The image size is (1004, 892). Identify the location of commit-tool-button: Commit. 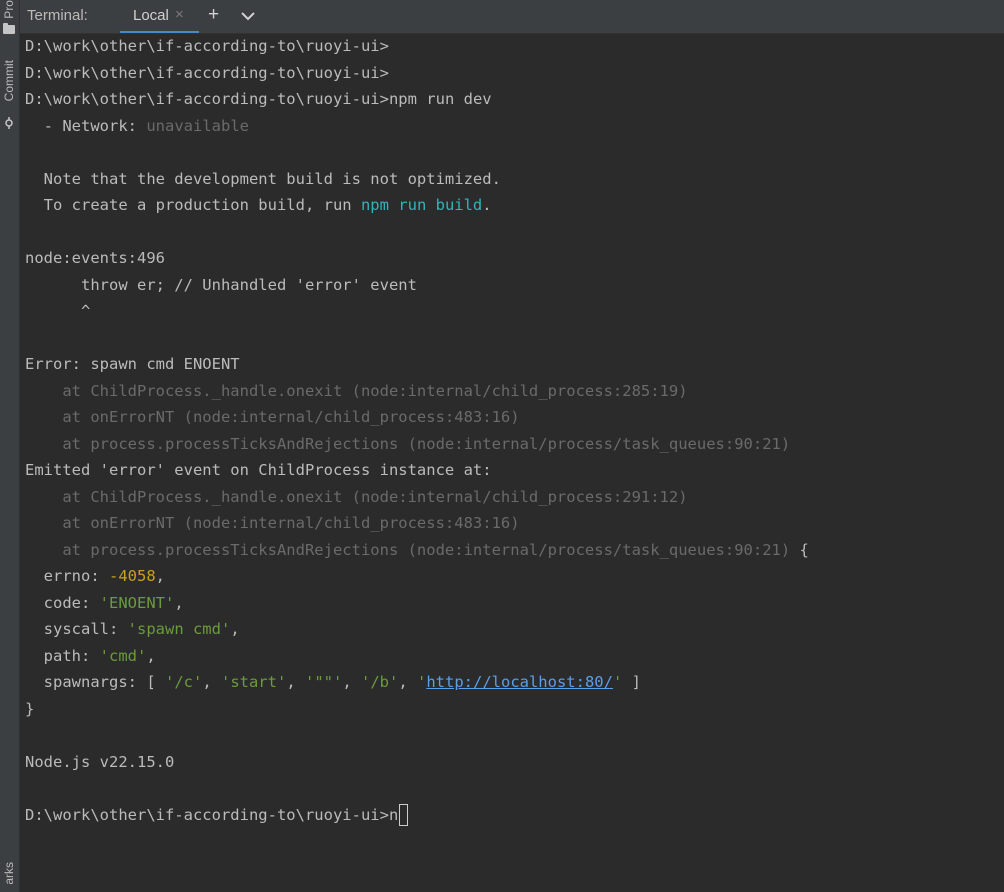
(9, 80).